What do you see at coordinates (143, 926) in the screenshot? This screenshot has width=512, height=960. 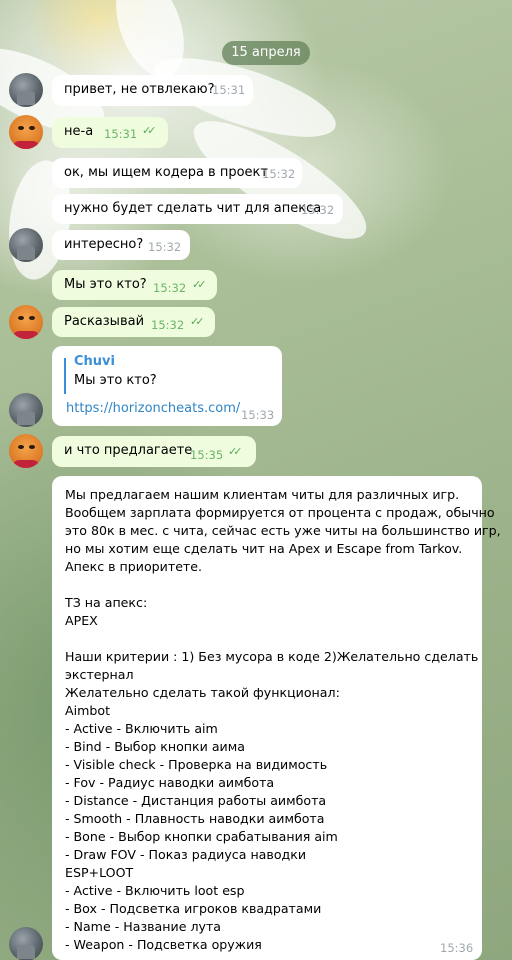 I see `message-line: - Name - Название лута` at bounding box center [143, 926].